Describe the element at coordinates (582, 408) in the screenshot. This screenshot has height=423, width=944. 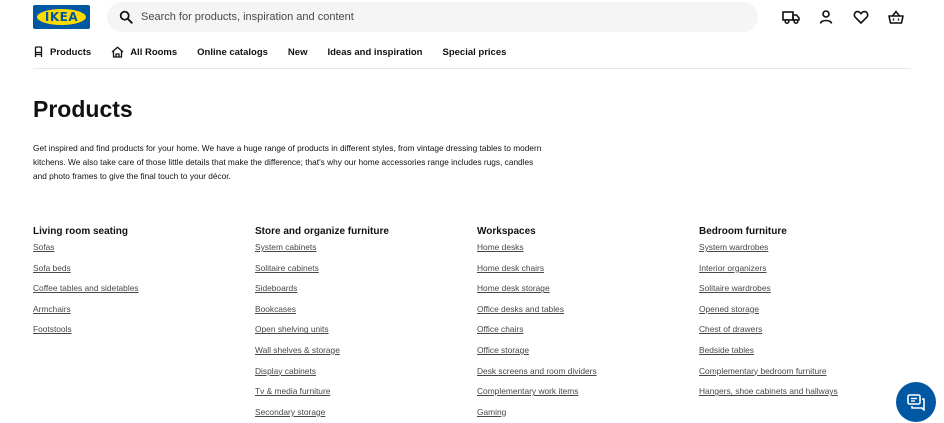
I see `category-link: Gaming` at that location.